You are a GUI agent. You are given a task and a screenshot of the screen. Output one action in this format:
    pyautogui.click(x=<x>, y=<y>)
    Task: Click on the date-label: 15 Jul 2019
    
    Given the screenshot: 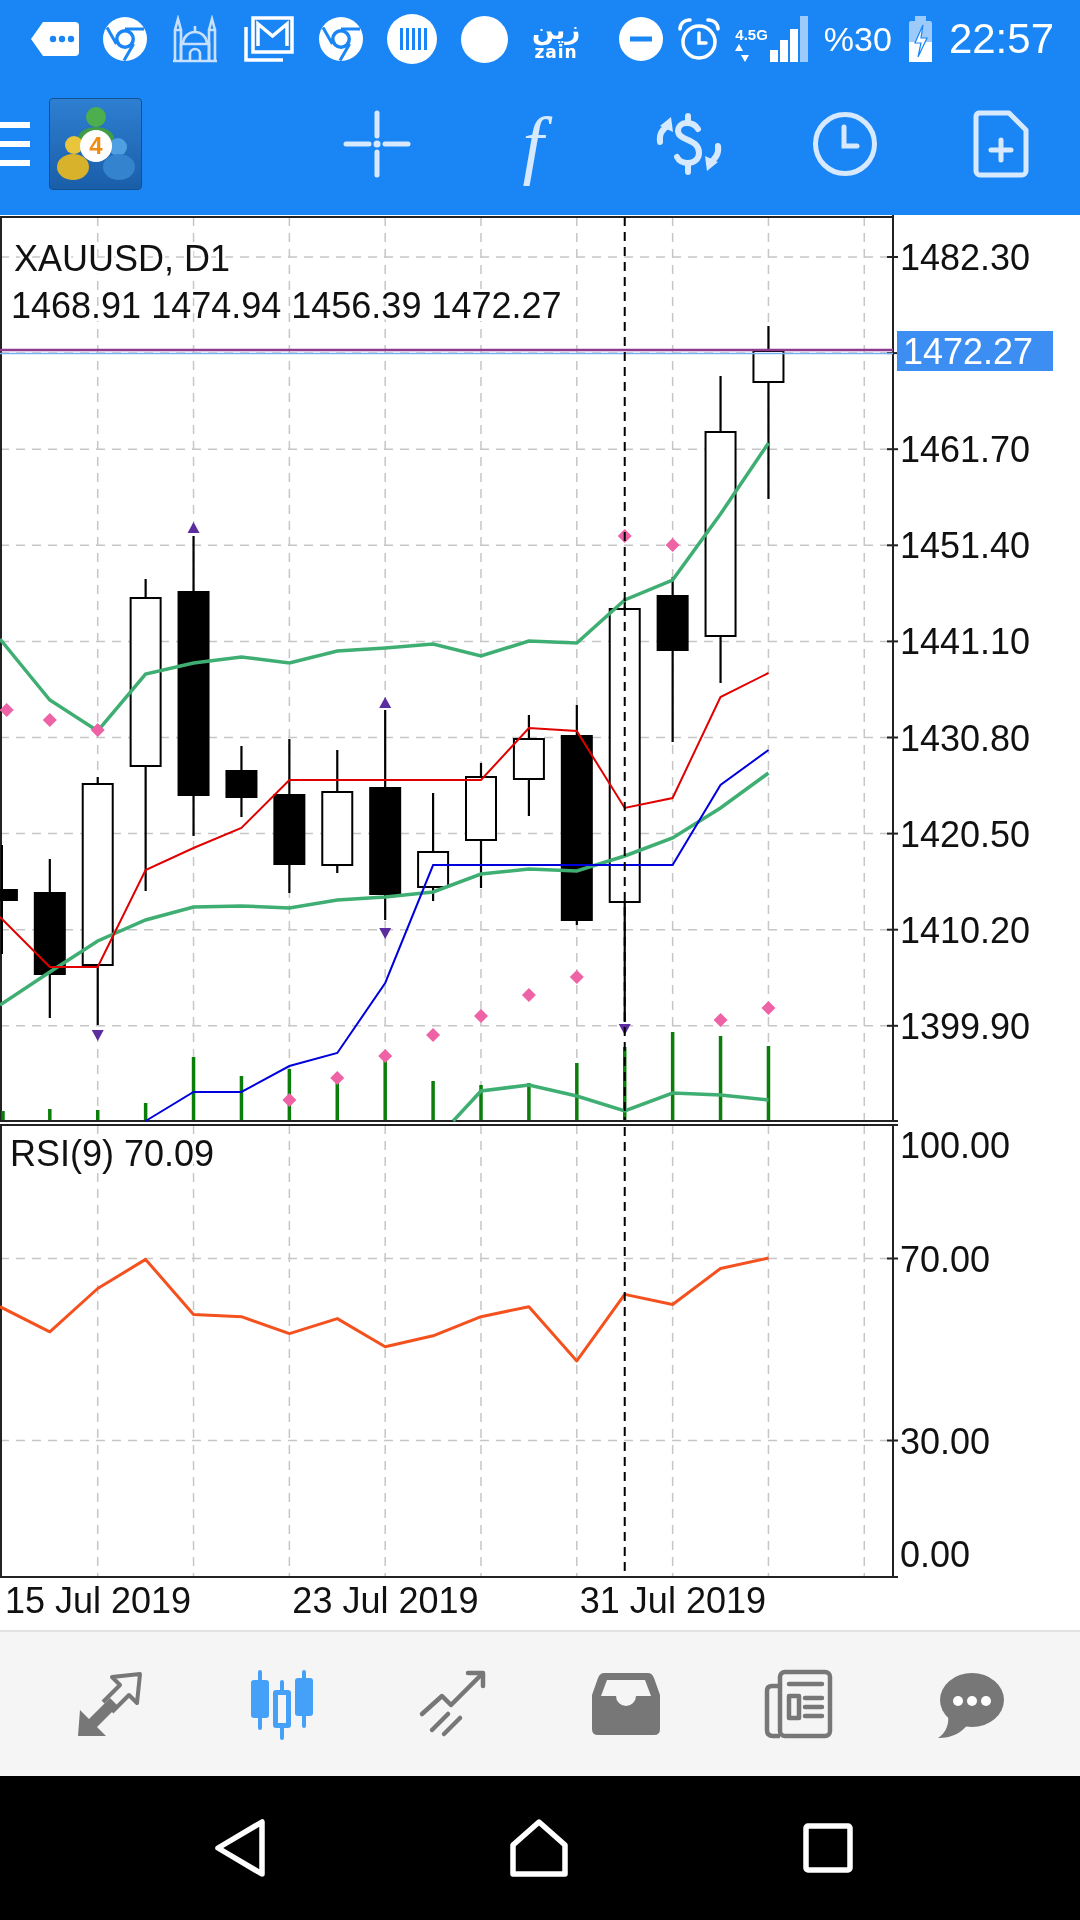 What is the action you would take?
    pyautogui.click(x=98, y=1600)
    